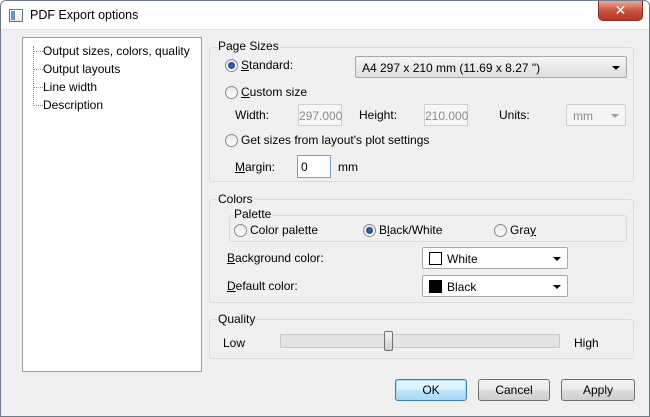 The image size is (650, 417). Describe the element at coordinates (335, 140) in the screenshot. I see `layout-sizes-label: Get sizes from layout's plot settings` at that location.